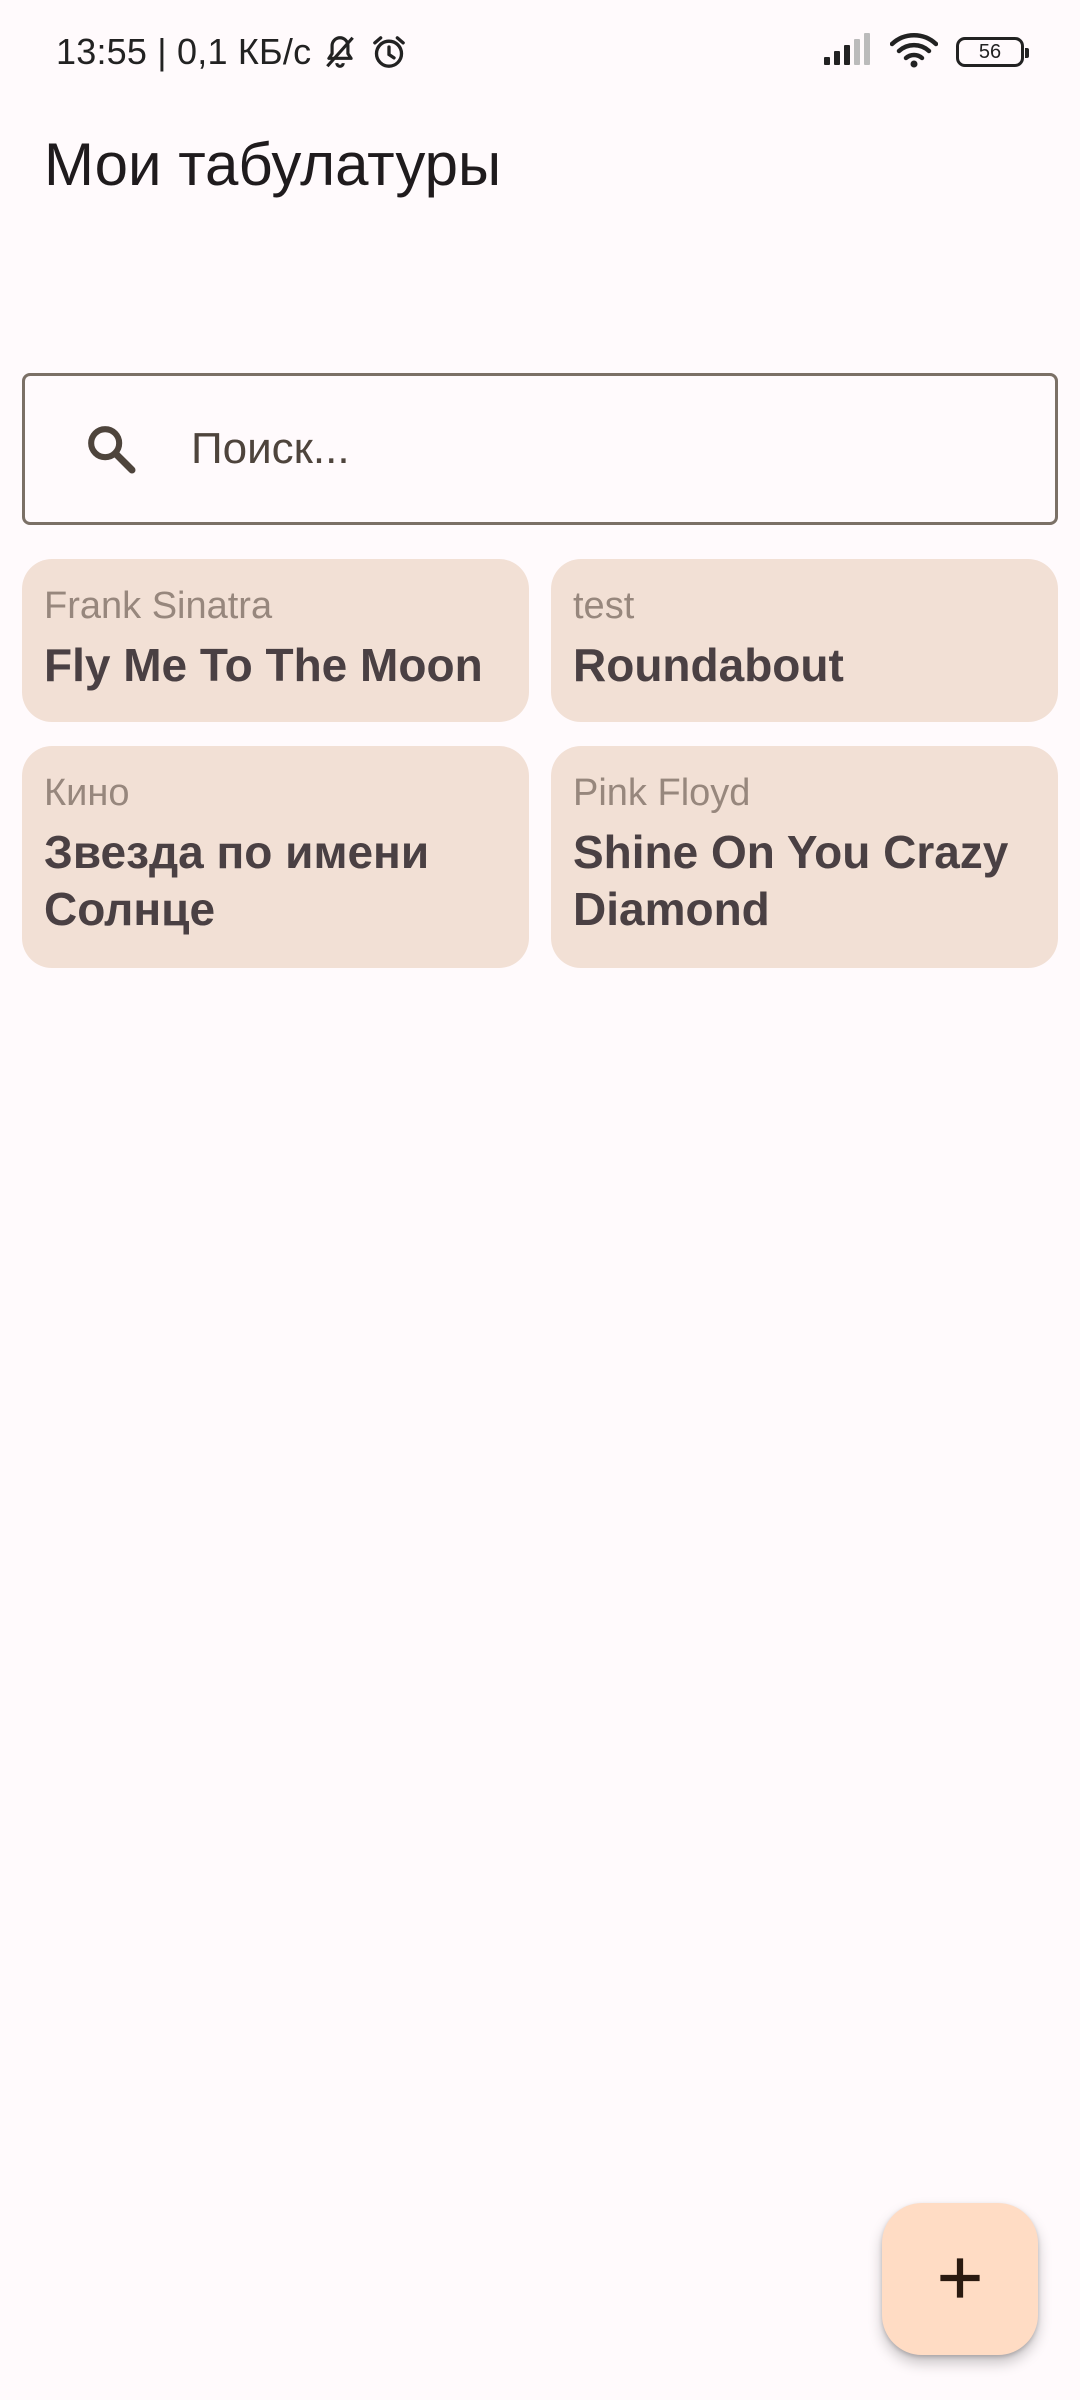 The image size is (1080, 2400). Describe the element at coordinates (540, 52) in the screenshot. I see `status-bar: 13:55 | 0,1 КБ/с 56` at that location.